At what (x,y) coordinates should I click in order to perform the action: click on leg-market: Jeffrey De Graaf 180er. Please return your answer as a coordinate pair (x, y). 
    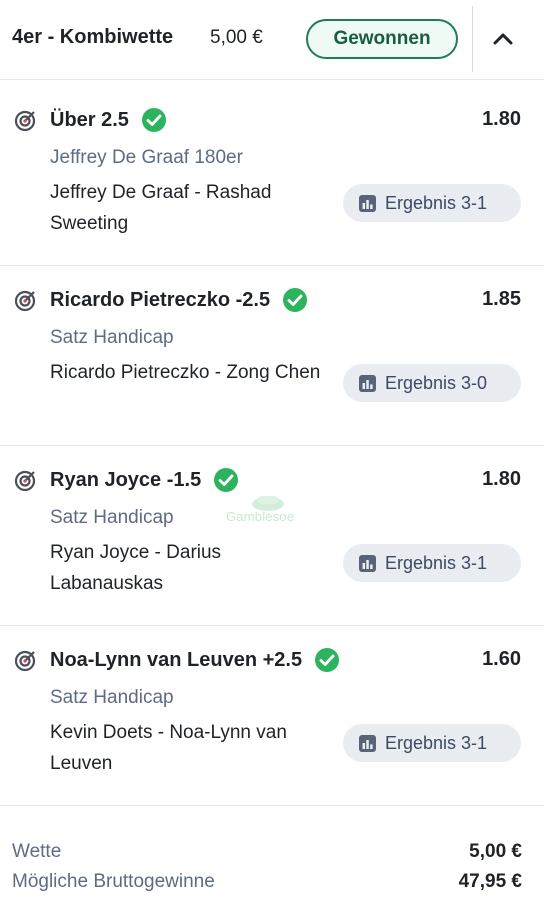
    Looking at the image, I should click on (146, 157).